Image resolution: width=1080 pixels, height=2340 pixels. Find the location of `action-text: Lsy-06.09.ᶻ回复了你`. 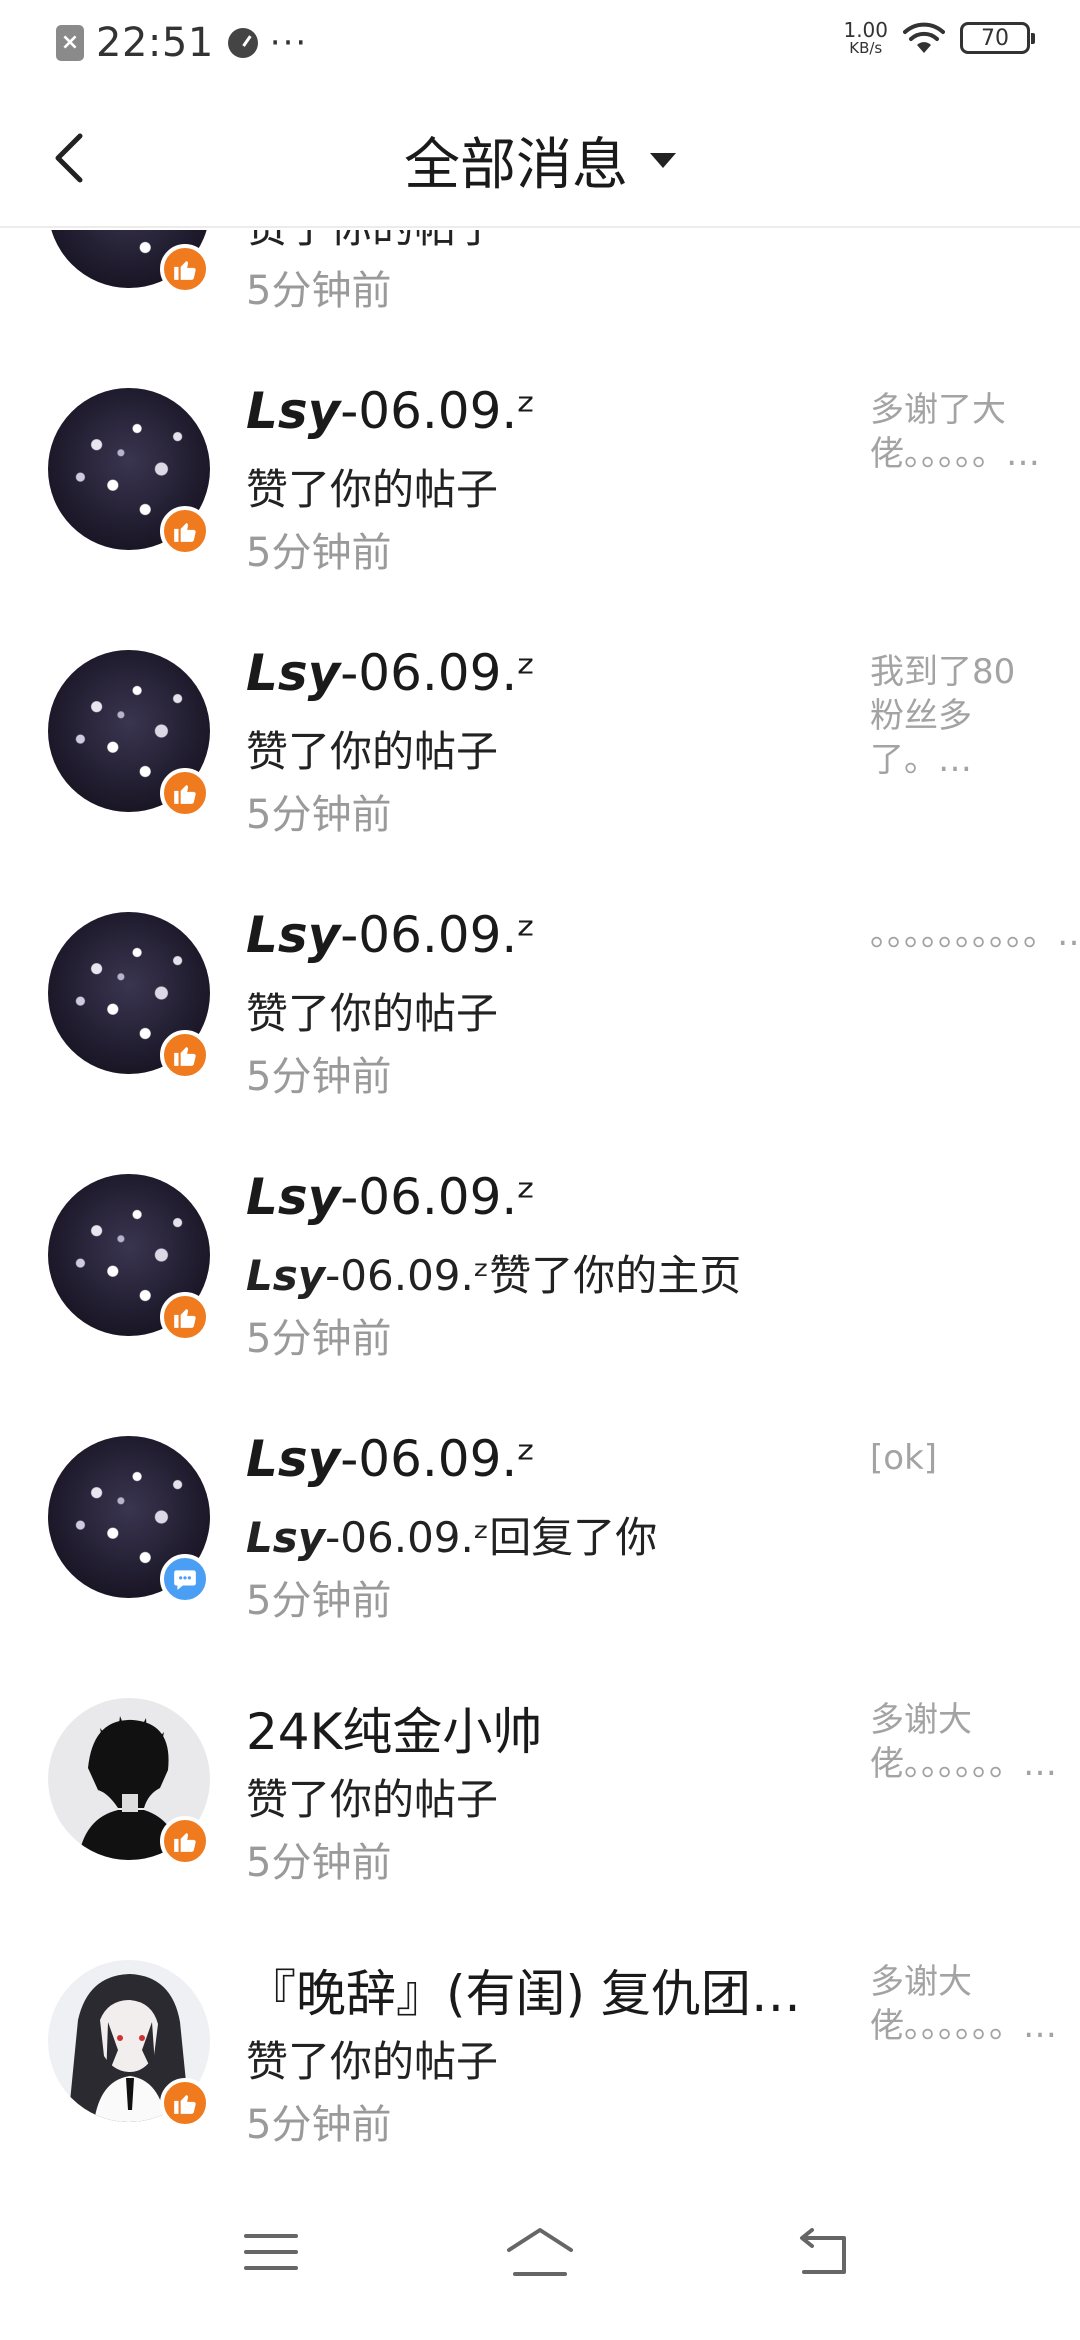

action-text: Lsy-06.09.ᶻ回复了你 is located at coordinates (451, 1534).